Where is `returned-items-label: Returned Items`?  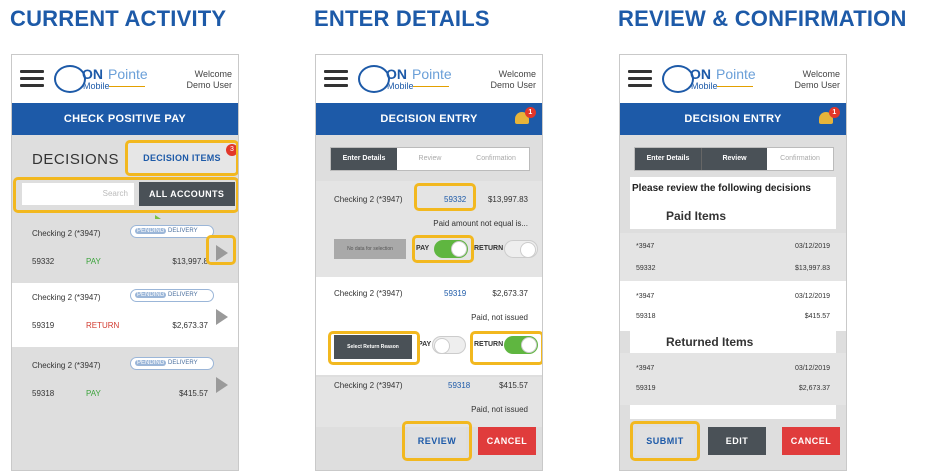 returned-items-label: Returned Items is located at coordinates (710, 342).